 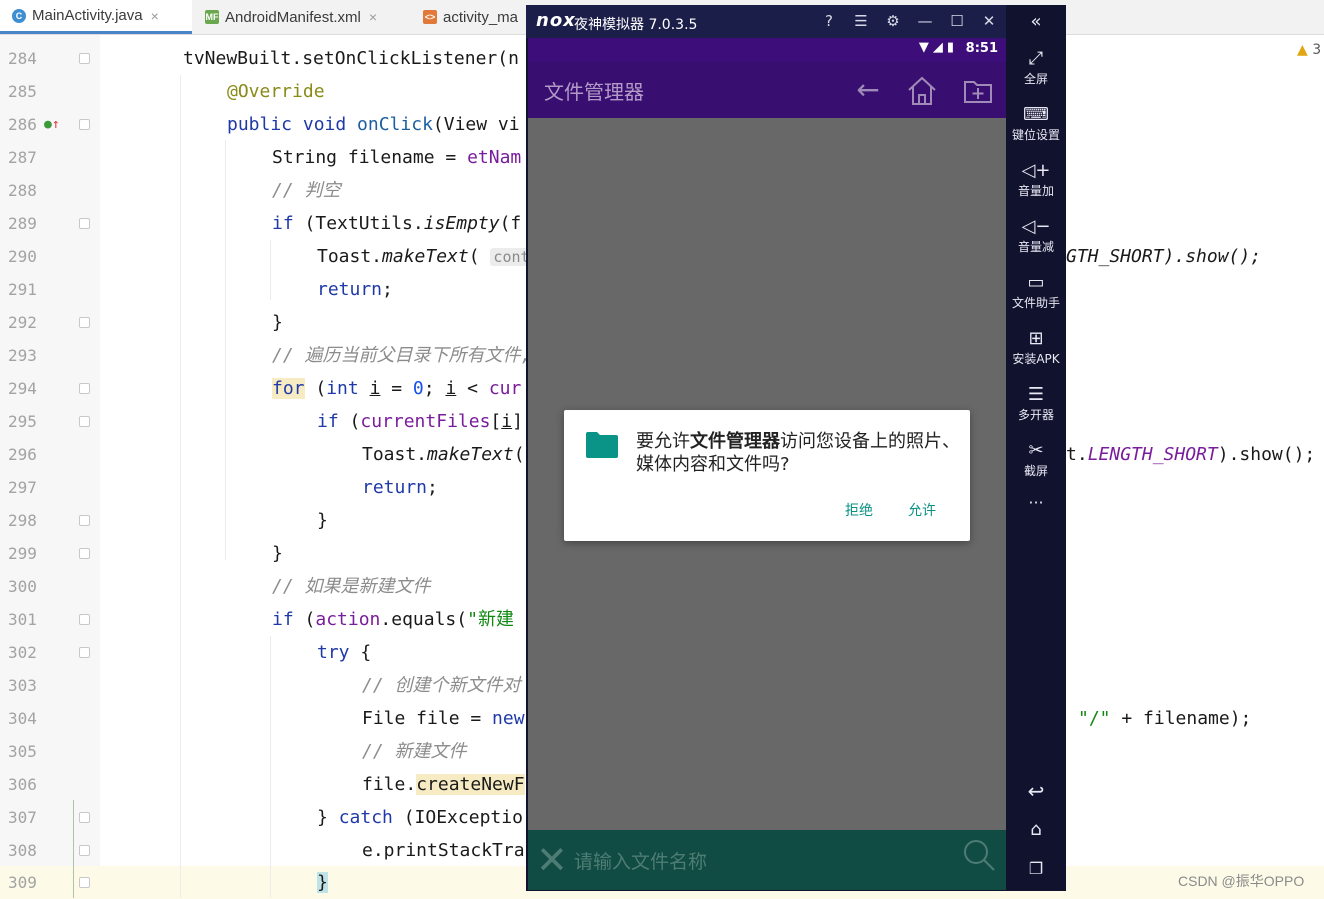 What do you see at coordinates (441, 685) in the screenshot?
I see `code-text: // 创建个新文件对` at bounding box center [441, 685].